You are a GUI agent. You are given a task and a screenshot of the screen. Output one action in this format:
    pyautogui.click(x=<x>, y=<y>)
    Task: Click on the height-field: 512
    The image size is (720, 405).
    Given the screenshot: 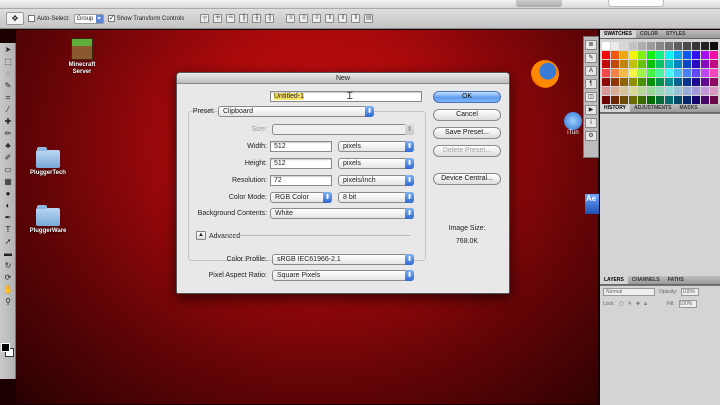 What is the action you would take?
    pyautogui.click(x=301, y=163)
    